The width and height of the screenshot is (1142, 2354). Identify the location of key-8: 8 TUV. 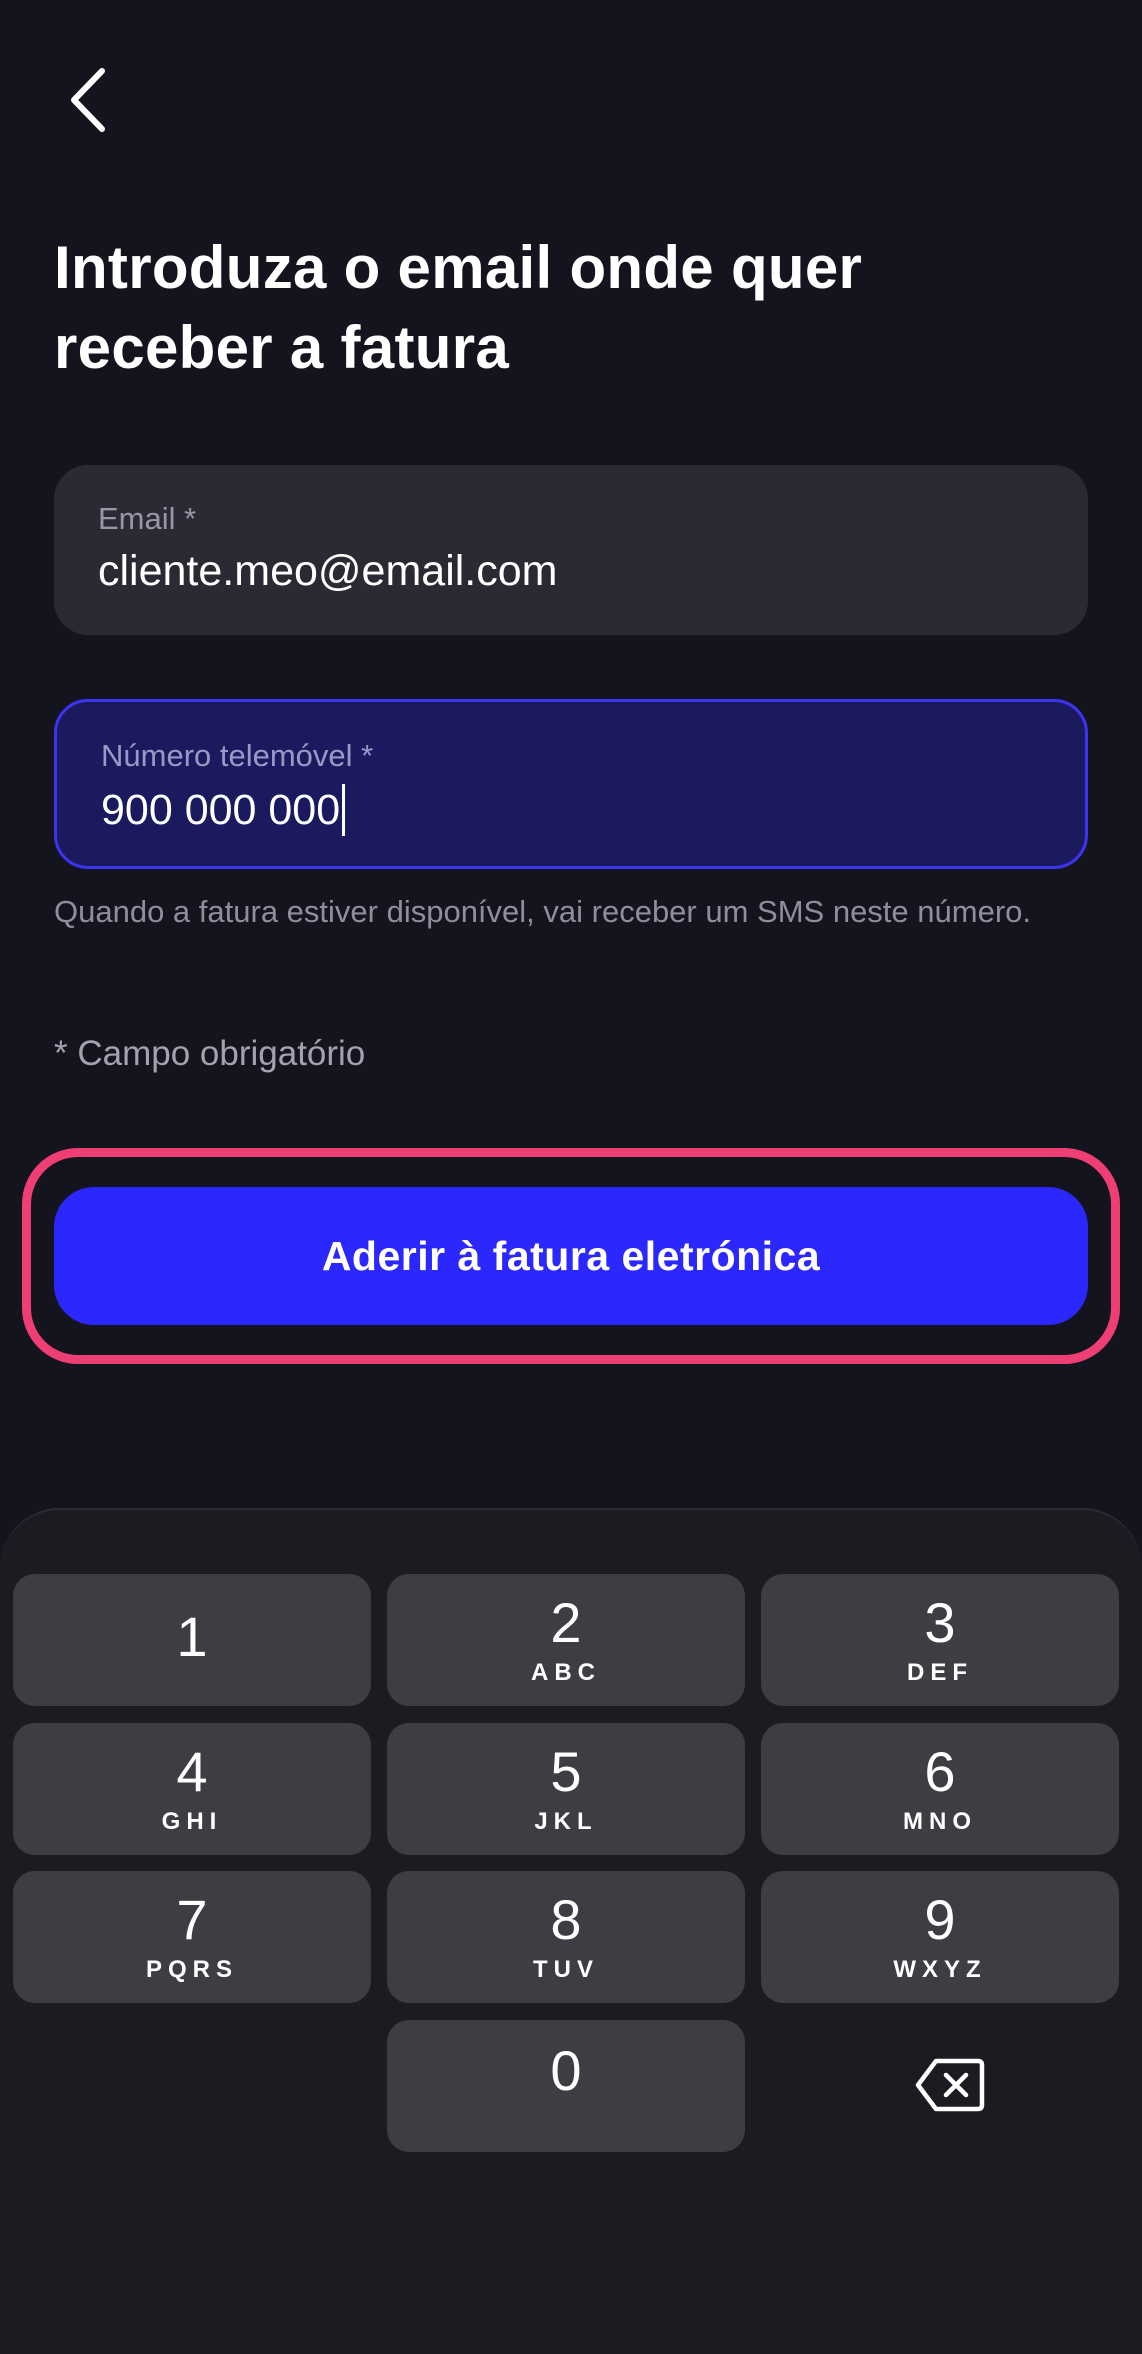
(566, 1937).